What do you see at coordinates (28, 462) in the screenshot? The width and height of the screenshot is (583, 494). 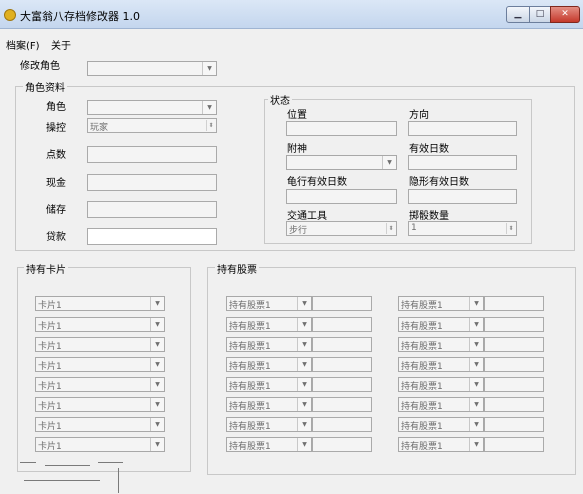 I see `artifact-line` at bounding box center [28, 462].